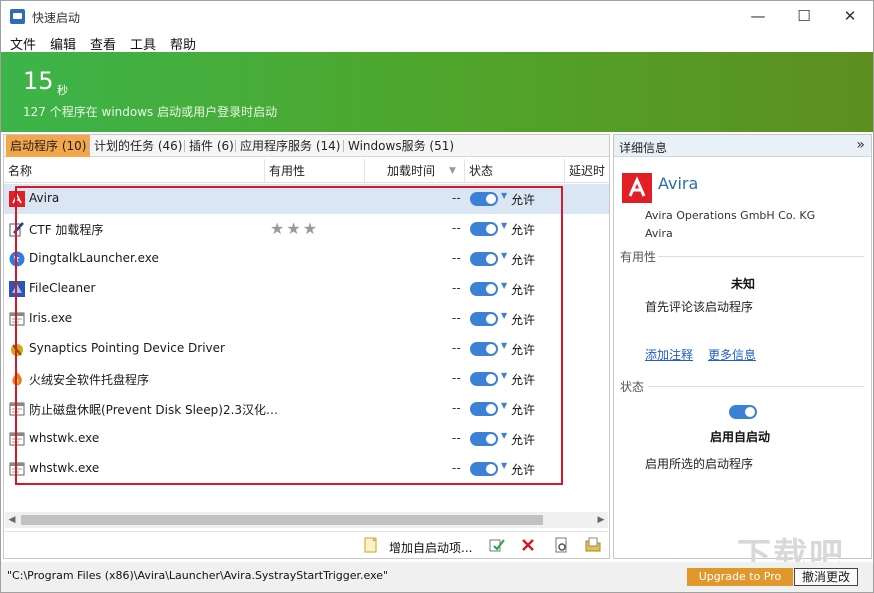 The width and height of the screenshot is (874, 593). What do you see at coordinates (306, 379) in the screenshot?
I see `table-row: 火绒安全软件托盘程序 -- ▼ 允许` at bounding box center [306, 379].